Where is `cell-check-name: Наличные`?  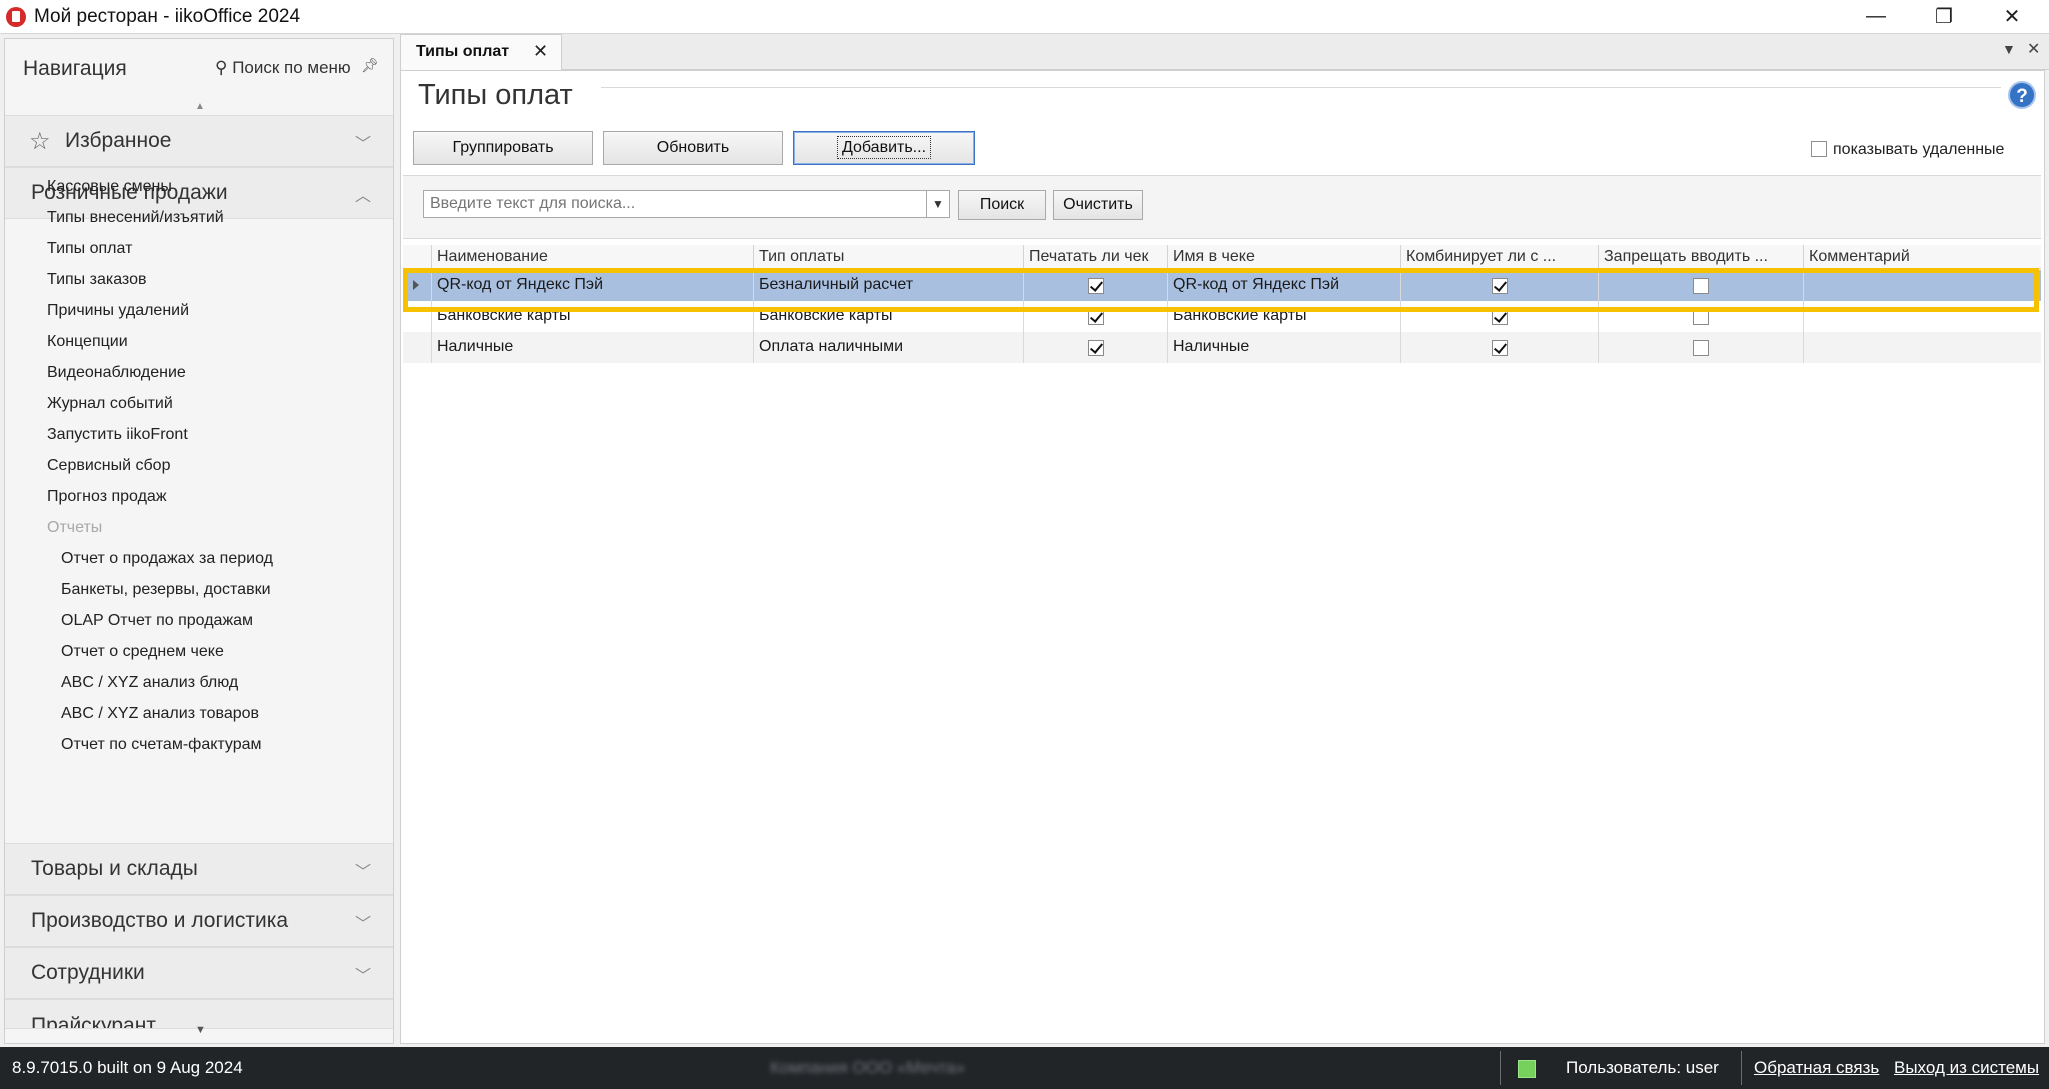 cell-check-name: Наличные is located at coordinates (1283, 347).